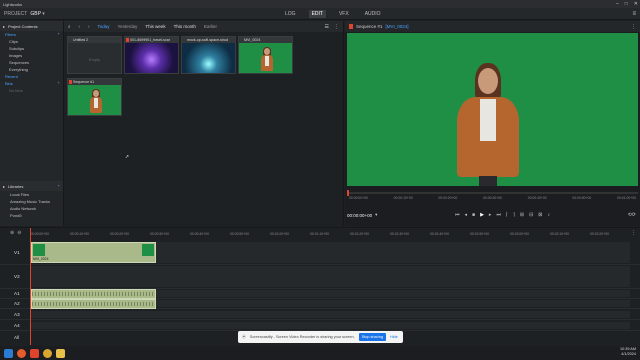 Image resolution: width=640 pixels, height=360 pixels. Describe the element at coordinates (80, 26) in the screenshot. I see `back-icon: ‹` at that location.